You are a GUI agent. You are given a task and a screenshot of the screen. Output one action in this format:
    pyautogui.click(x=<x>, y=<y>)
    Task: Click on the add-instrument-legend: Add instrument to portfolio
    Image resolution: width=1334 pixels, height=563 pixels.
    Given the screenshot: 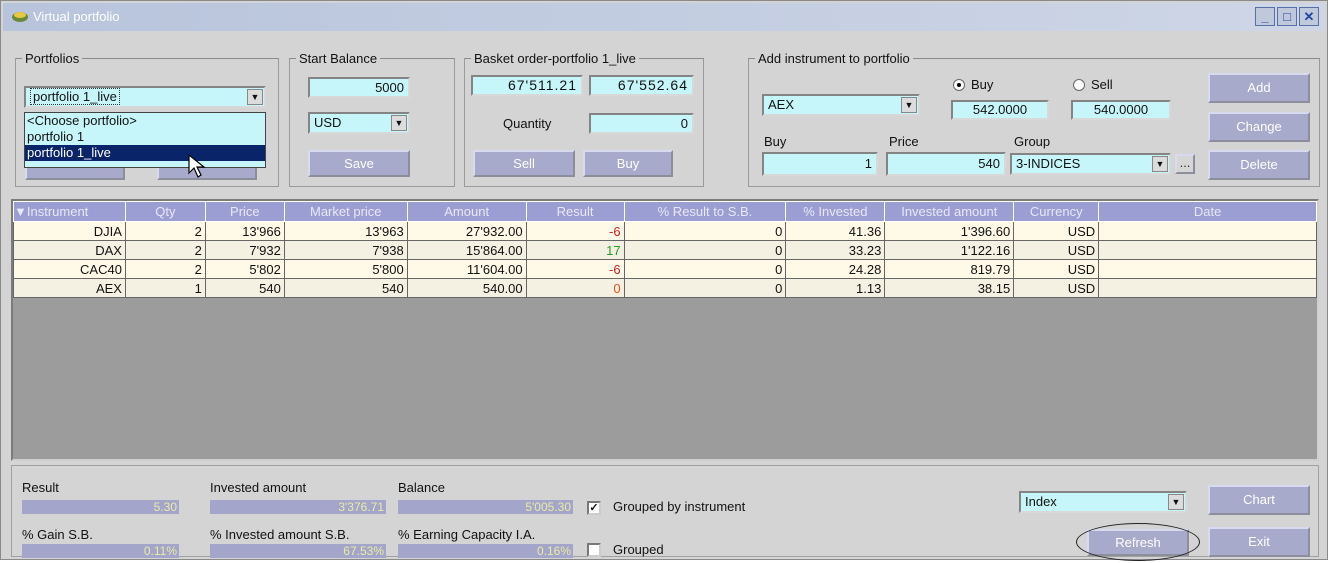 What is the action you would take?
    pyautogui.click(x=834, y=58)
    